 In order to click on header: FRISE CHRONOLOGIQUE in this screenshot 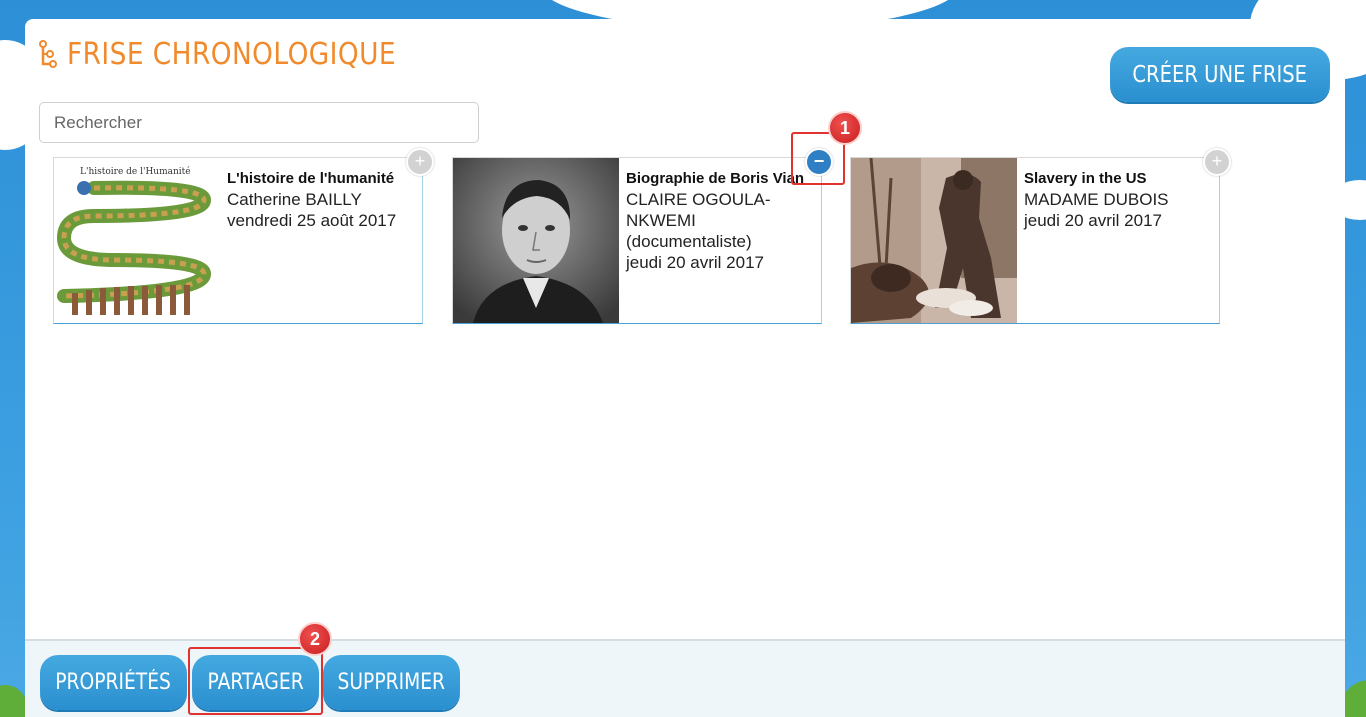, I will do `click(239, 54)`.